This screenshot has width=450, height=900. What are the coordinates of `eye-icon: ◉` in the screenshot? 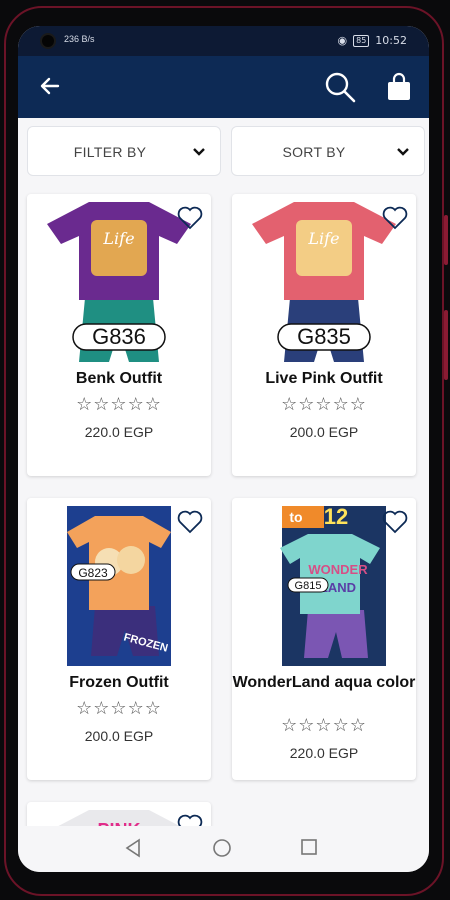 It's located at (342, 40).